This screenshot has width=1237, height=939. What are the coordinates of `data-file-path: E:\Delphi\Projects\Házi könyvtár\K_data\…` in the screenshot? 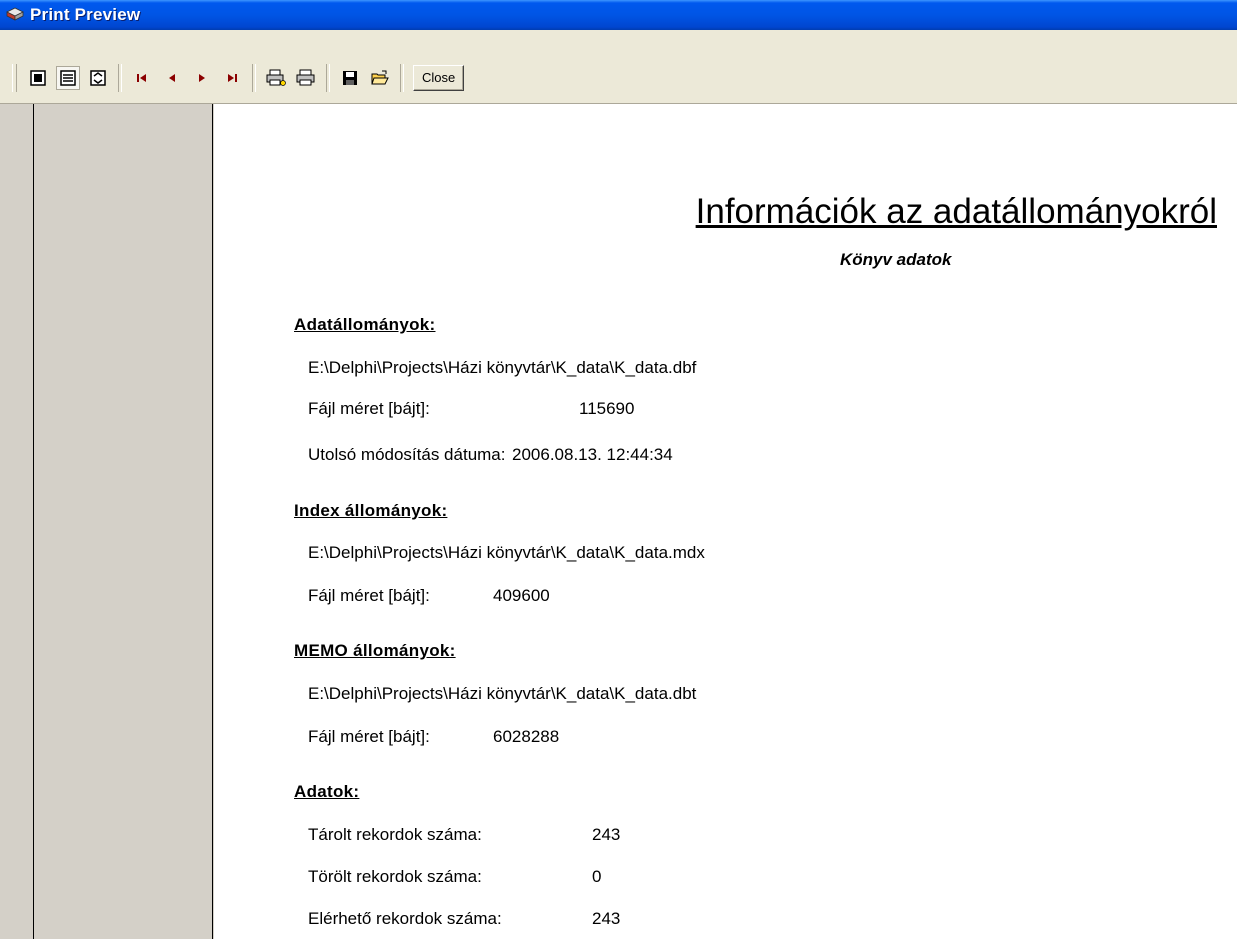 It's located at (502, 367).